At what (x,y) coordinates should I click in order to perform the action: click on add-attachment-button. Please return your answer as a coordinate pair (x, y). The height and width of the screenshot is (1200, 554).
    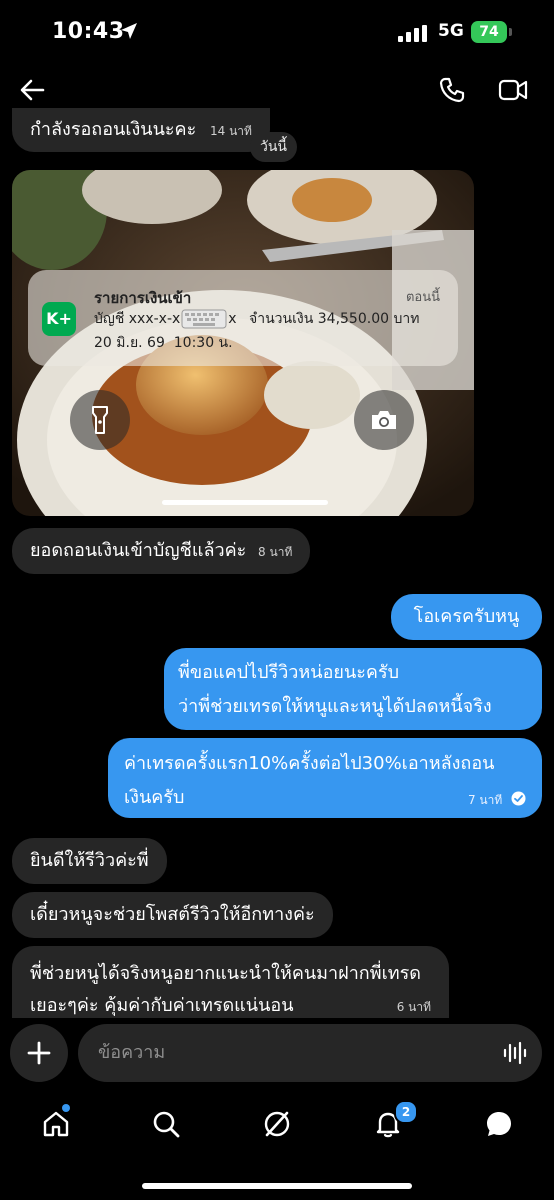
    Looking at the image, I should click on (39, 1053).